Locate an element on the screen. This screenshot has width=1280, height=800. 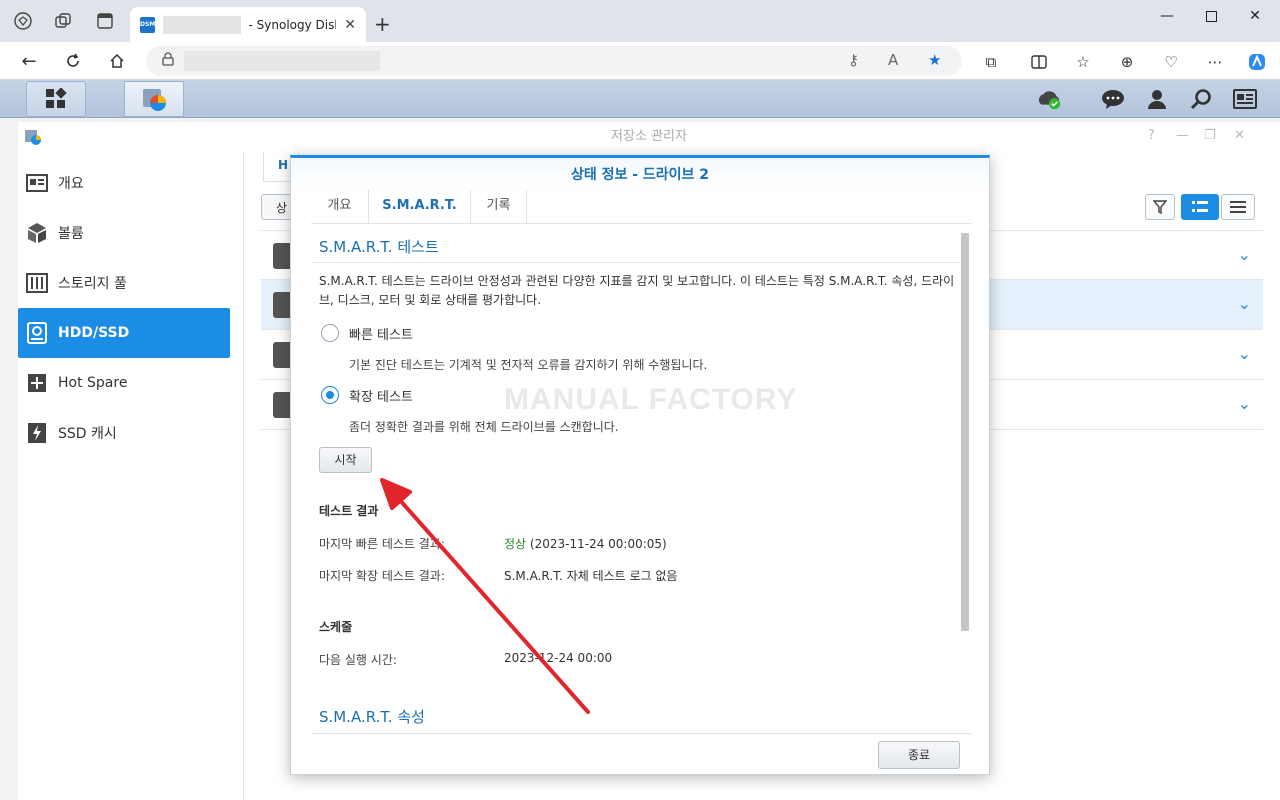
quick-test-label: 빠른 테스트 is located at coordinates (381, 333).